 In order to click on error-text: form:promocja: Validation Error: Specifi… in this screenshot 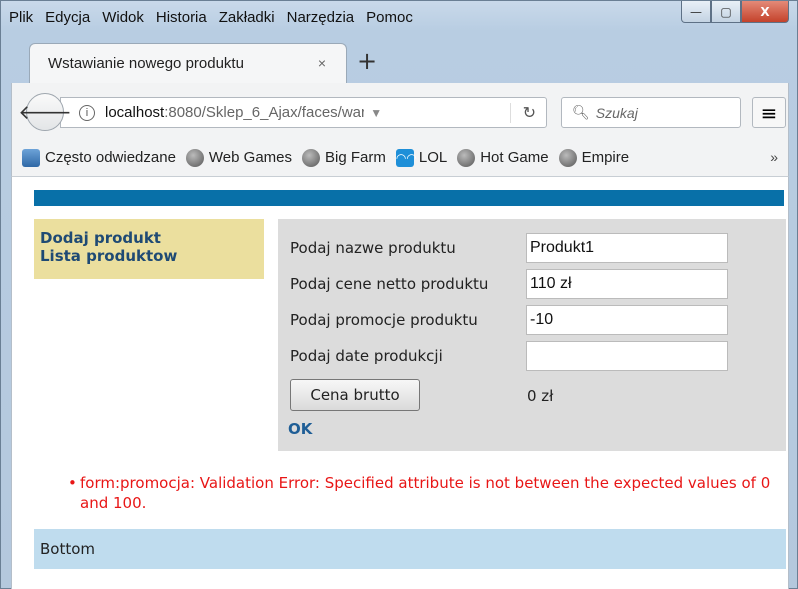, I will do `click(425, 493)`.